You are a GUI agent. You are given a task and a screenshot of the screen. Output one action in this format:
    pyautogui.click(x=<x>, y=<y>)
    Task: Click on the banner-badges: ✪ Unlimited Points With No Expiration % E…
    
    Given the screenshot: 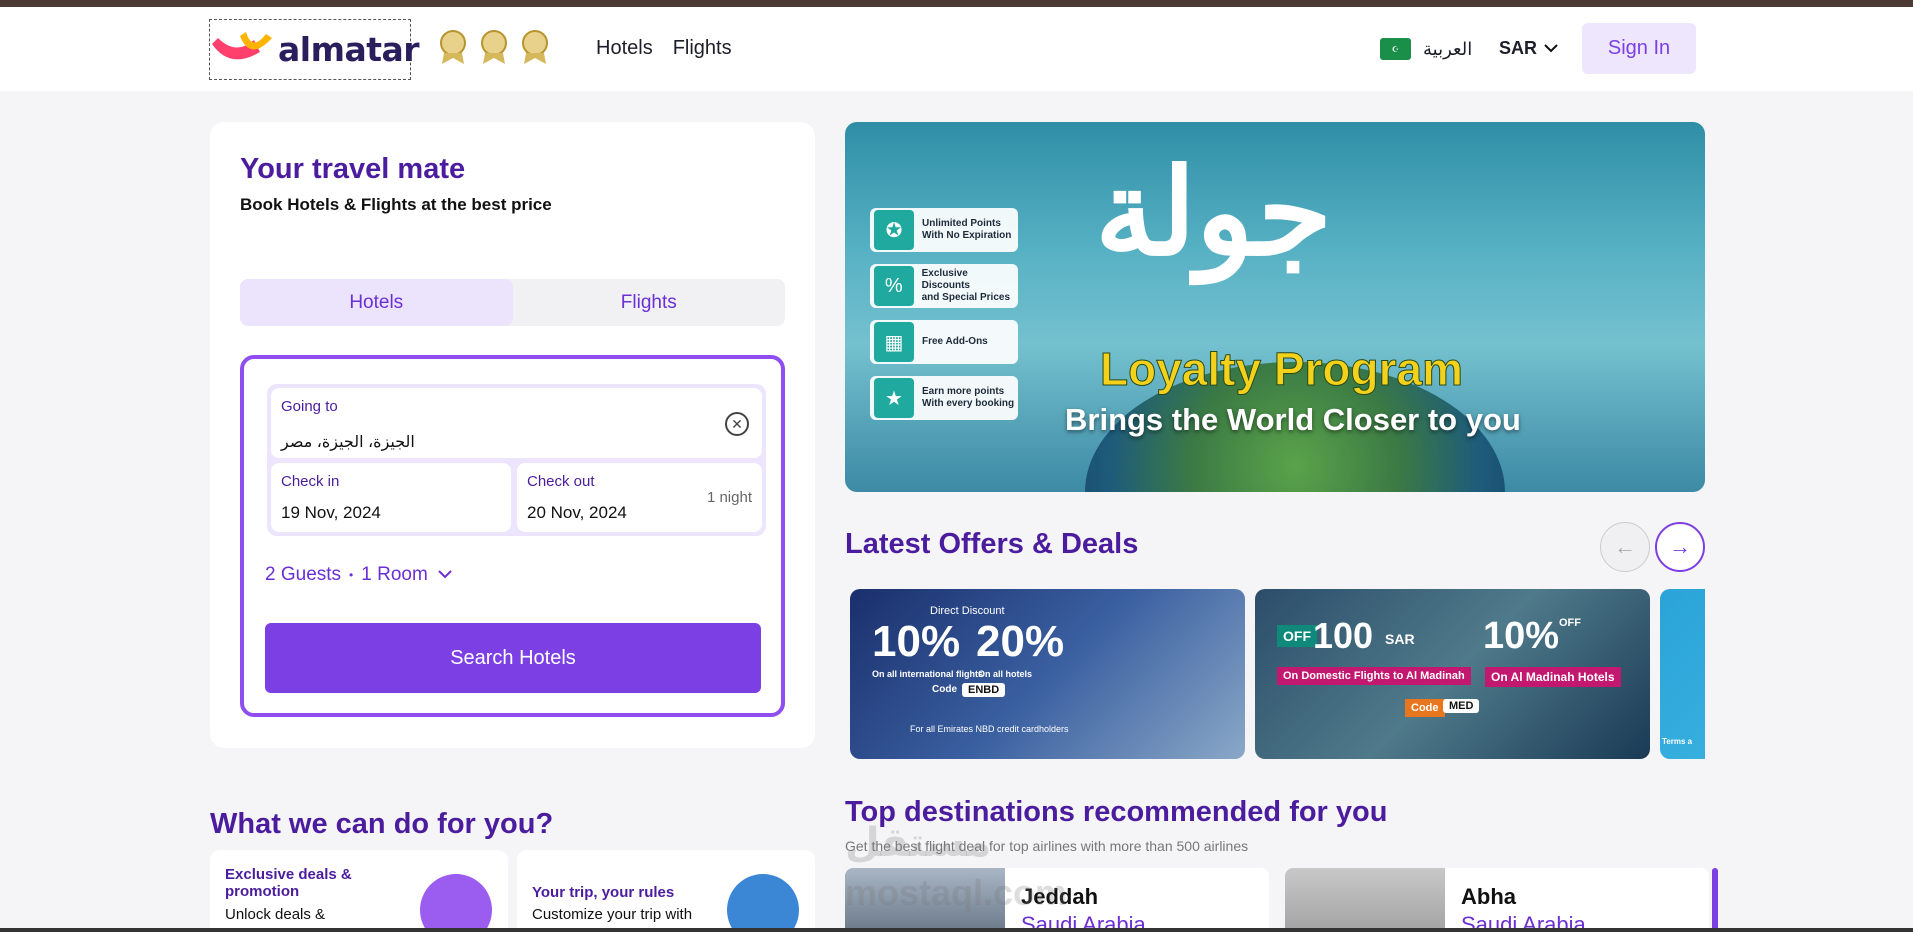 What is the action you would take?
    pyautogui.click(x=944, y=314)
    